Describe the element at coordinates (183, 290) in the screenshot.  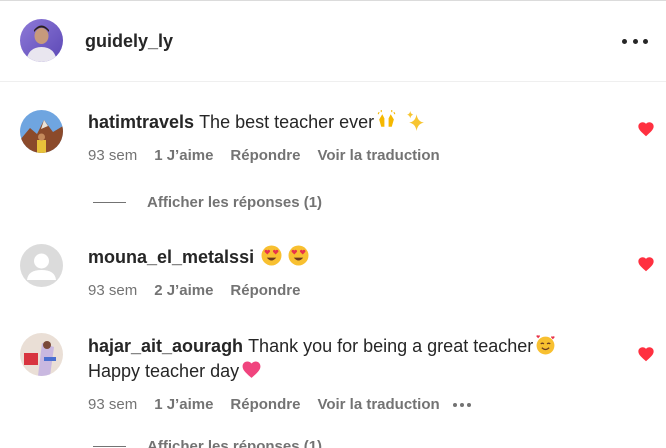
I see `likes-count-link: 2 J’aime` at that location.